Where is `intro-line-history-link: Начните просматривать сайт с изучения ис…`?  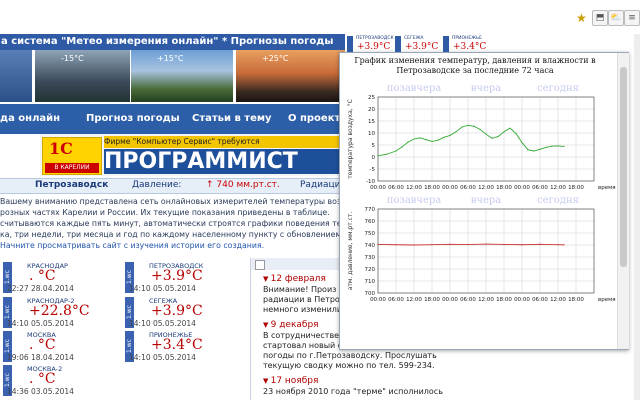
intro-line-history-link: Начните просматривать сайт с изучения ис… is located at coordinates (172, 245).